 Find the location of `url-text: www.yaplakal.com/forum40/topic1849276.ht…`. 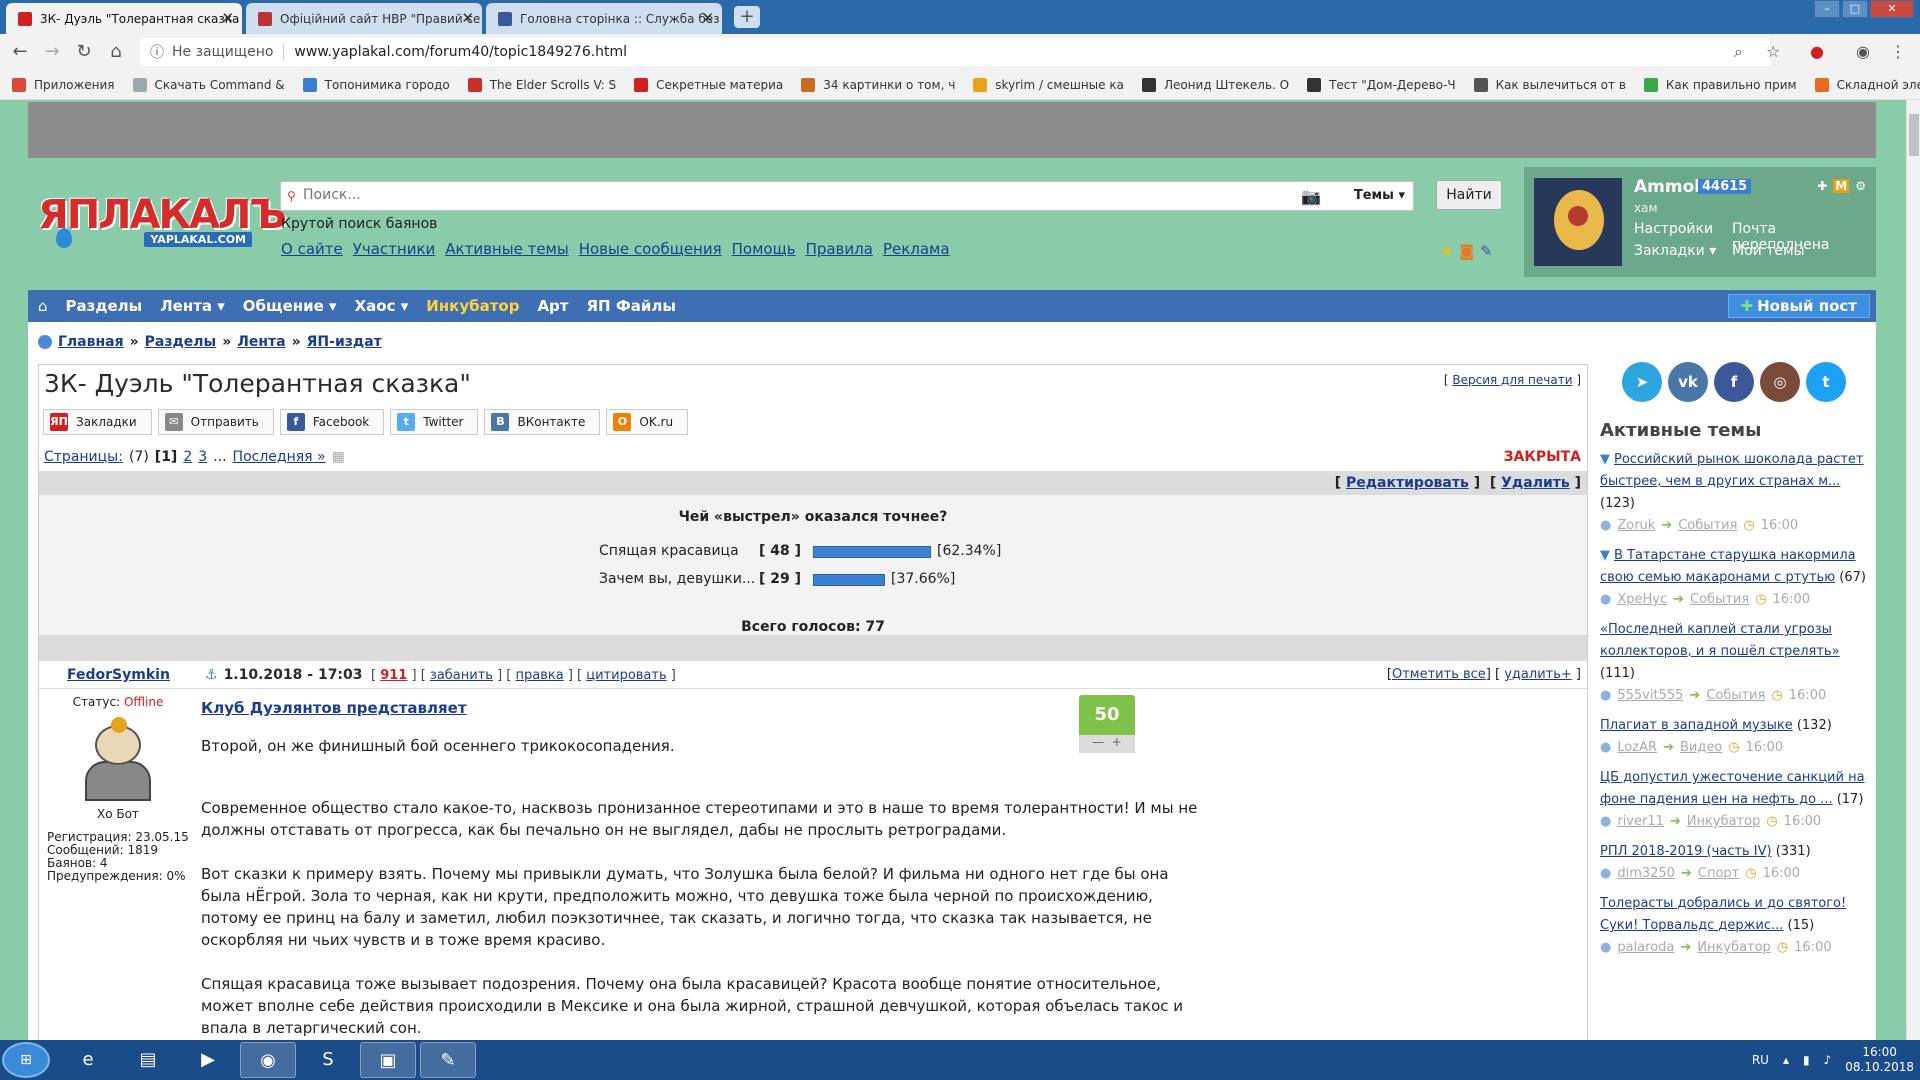

url-text: www.yaplakal.com/forum40/topic1849276.ht… is located at coordinates (460, 52).